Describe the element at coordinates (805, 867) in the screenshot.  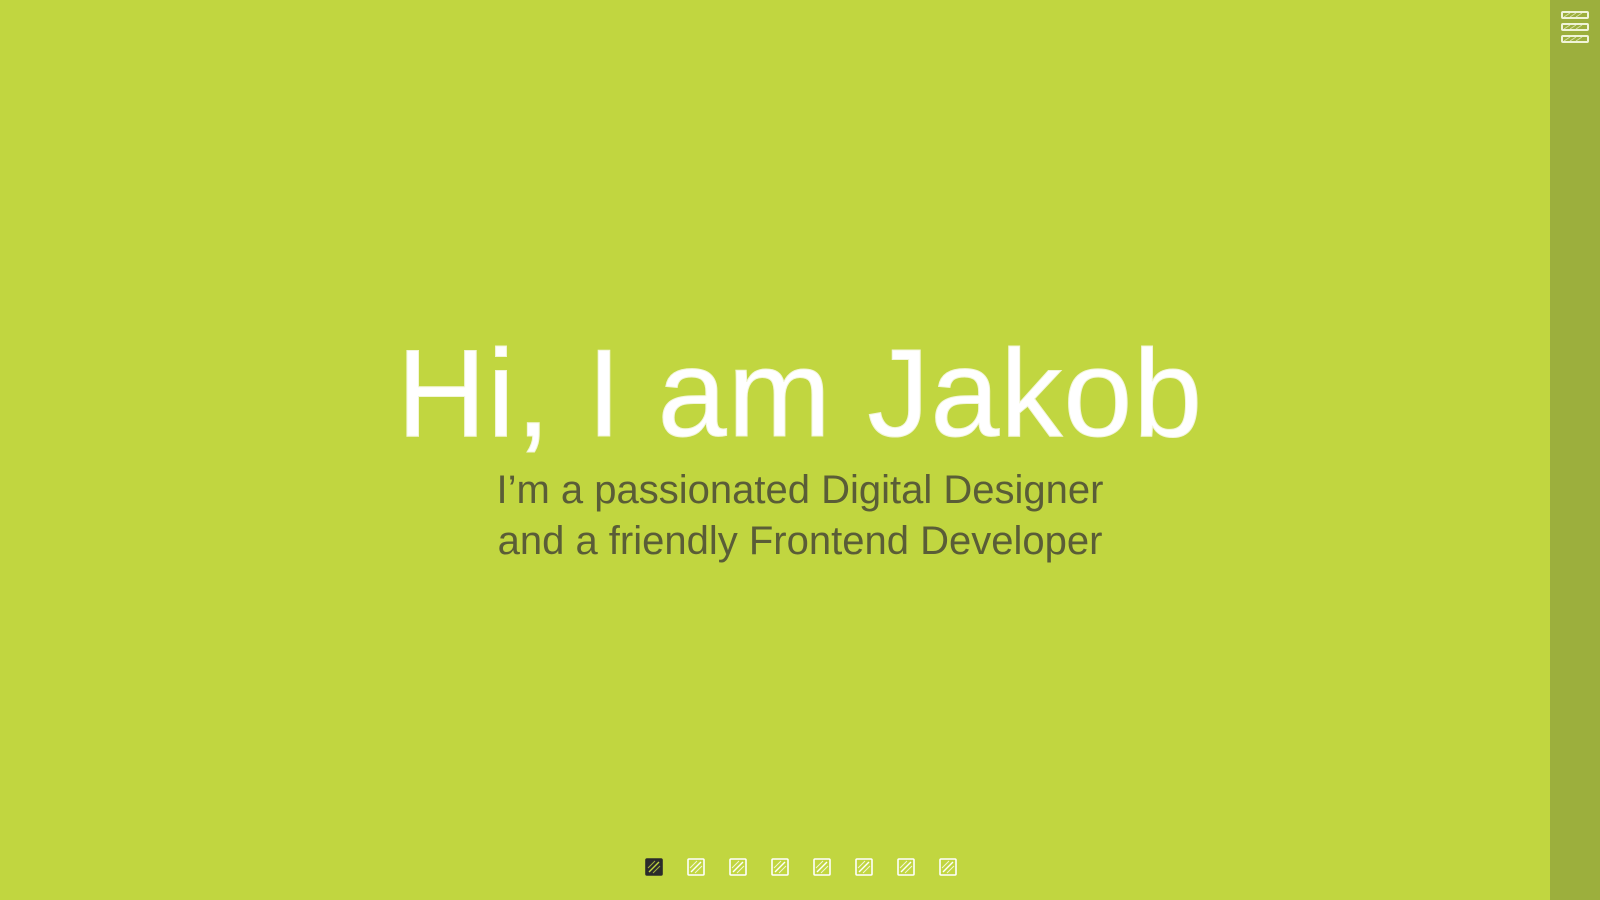
I see `pagination-dots` at that location.